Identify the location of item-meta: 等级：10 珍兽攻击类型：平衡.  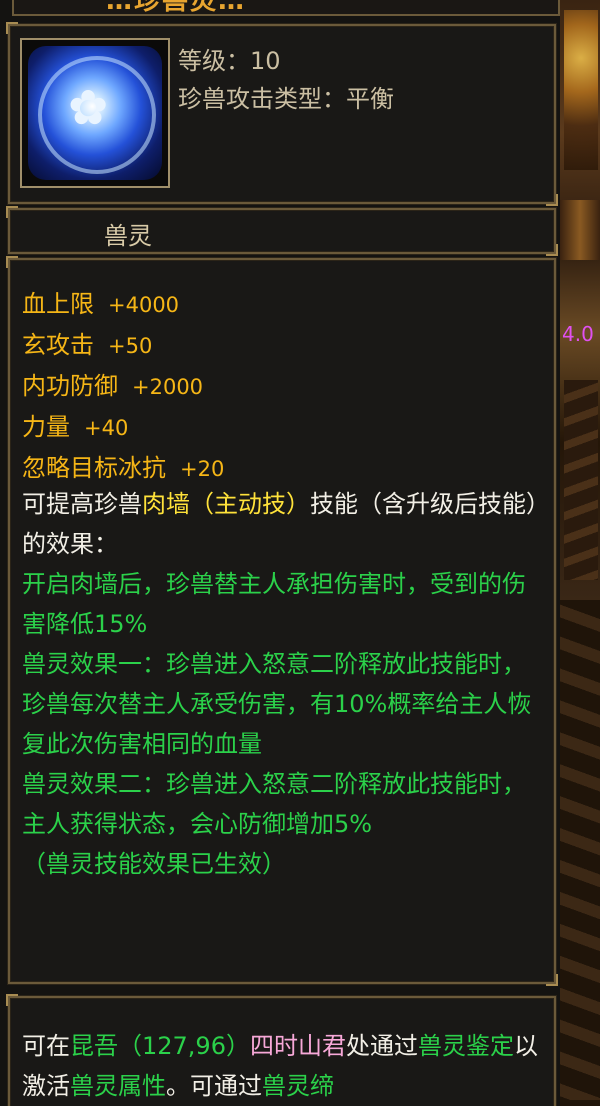
(286, 80).